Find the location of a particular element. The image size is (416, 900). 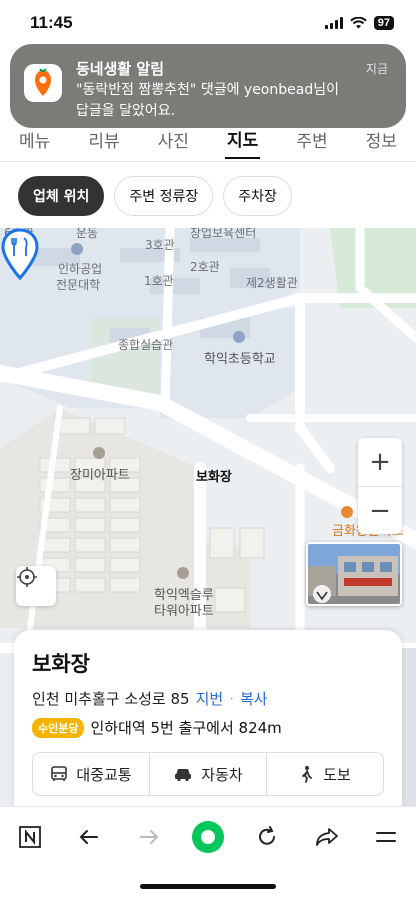

subway-line-badge: 수인분당 is located at coordinates (58, 727).